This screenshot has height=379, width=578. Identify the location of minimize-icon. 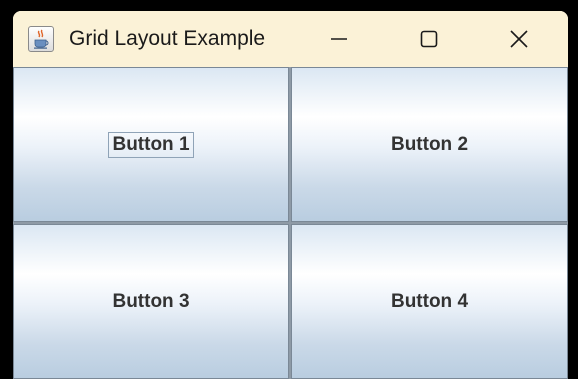
(339, 39).